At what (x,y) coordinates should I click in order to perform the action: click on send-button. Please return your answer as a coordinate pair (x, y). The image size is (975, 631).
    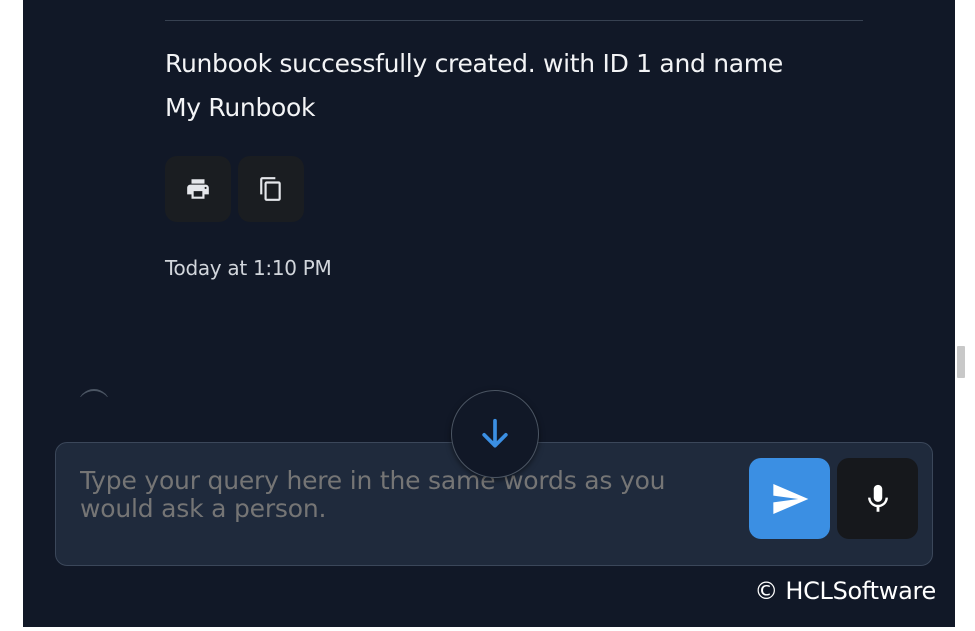
    Looking at the image, I should click on (789, 498).